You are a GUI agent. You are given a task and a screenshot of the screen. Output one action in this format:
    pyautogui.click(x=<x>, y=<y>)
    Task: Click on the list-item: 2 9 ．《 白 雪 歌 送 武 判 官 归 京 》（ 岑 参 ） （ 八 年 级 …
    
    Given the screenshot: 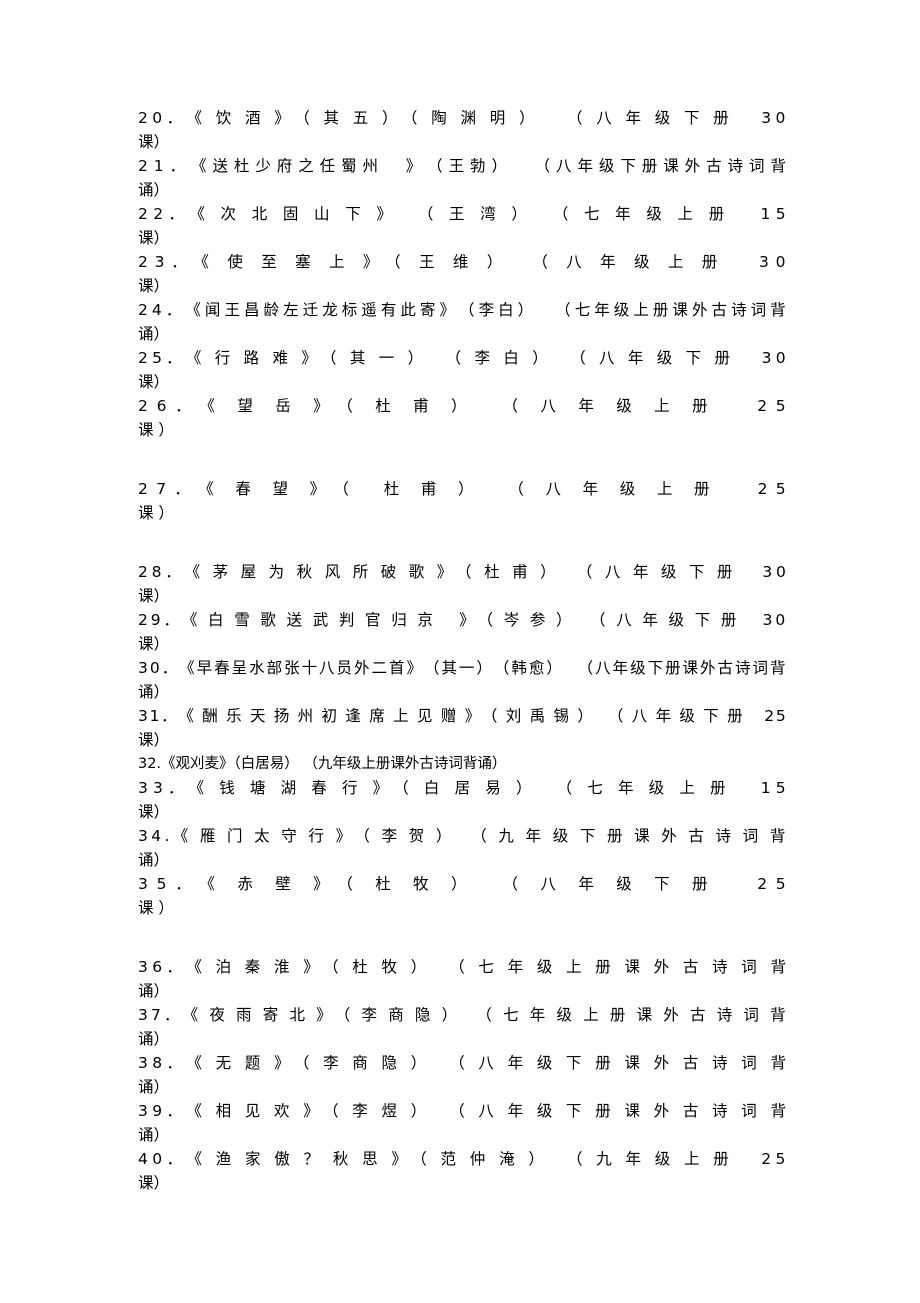 What is the action you would take?
    pyautogui.click(x=462, y=632)
    